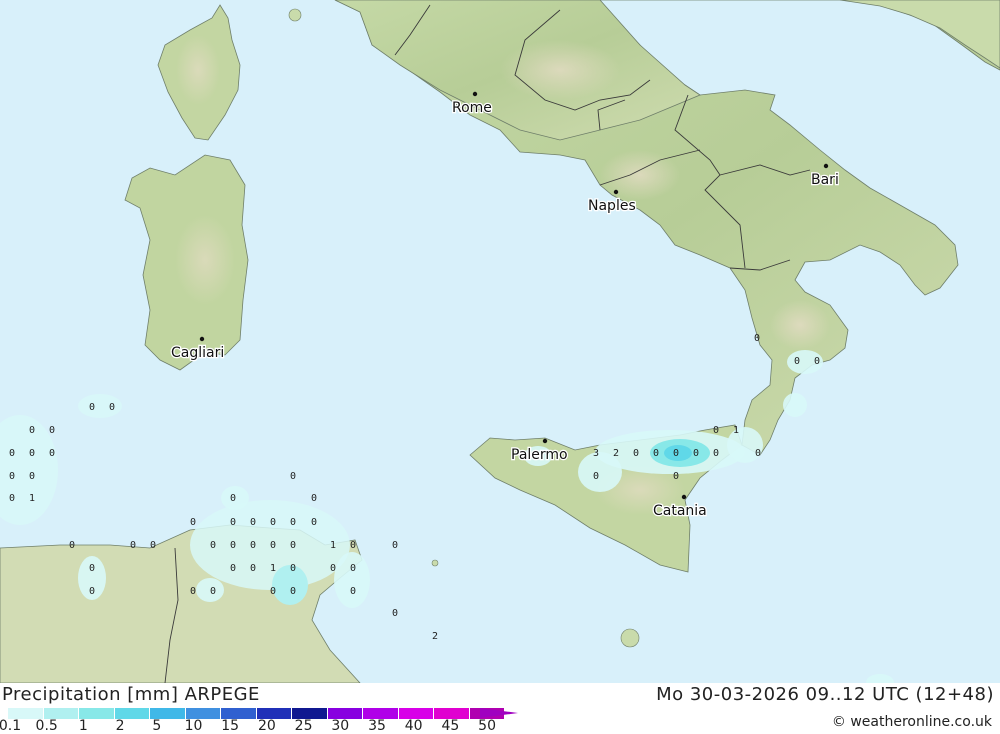  I want to click on city-label-bari: Bari, so click(825, 180).